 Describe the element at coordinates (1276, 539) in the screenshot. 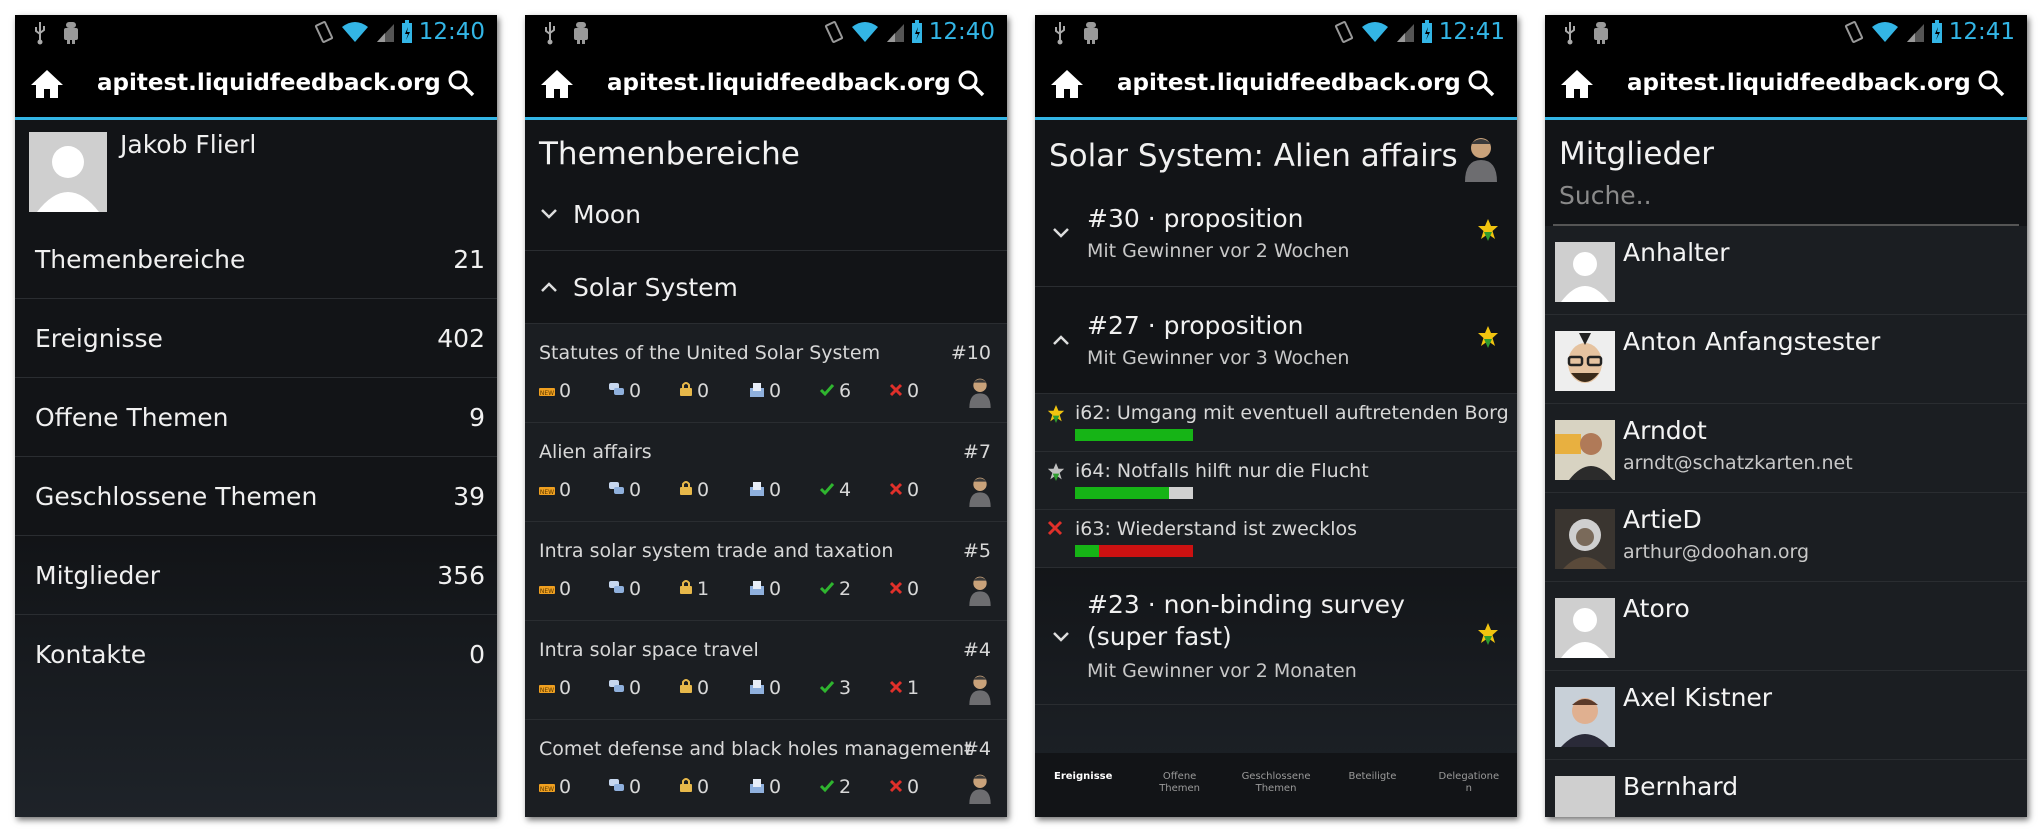

I see `initiative-i63: i63: Wiederstand ist zwecklos` at that location.